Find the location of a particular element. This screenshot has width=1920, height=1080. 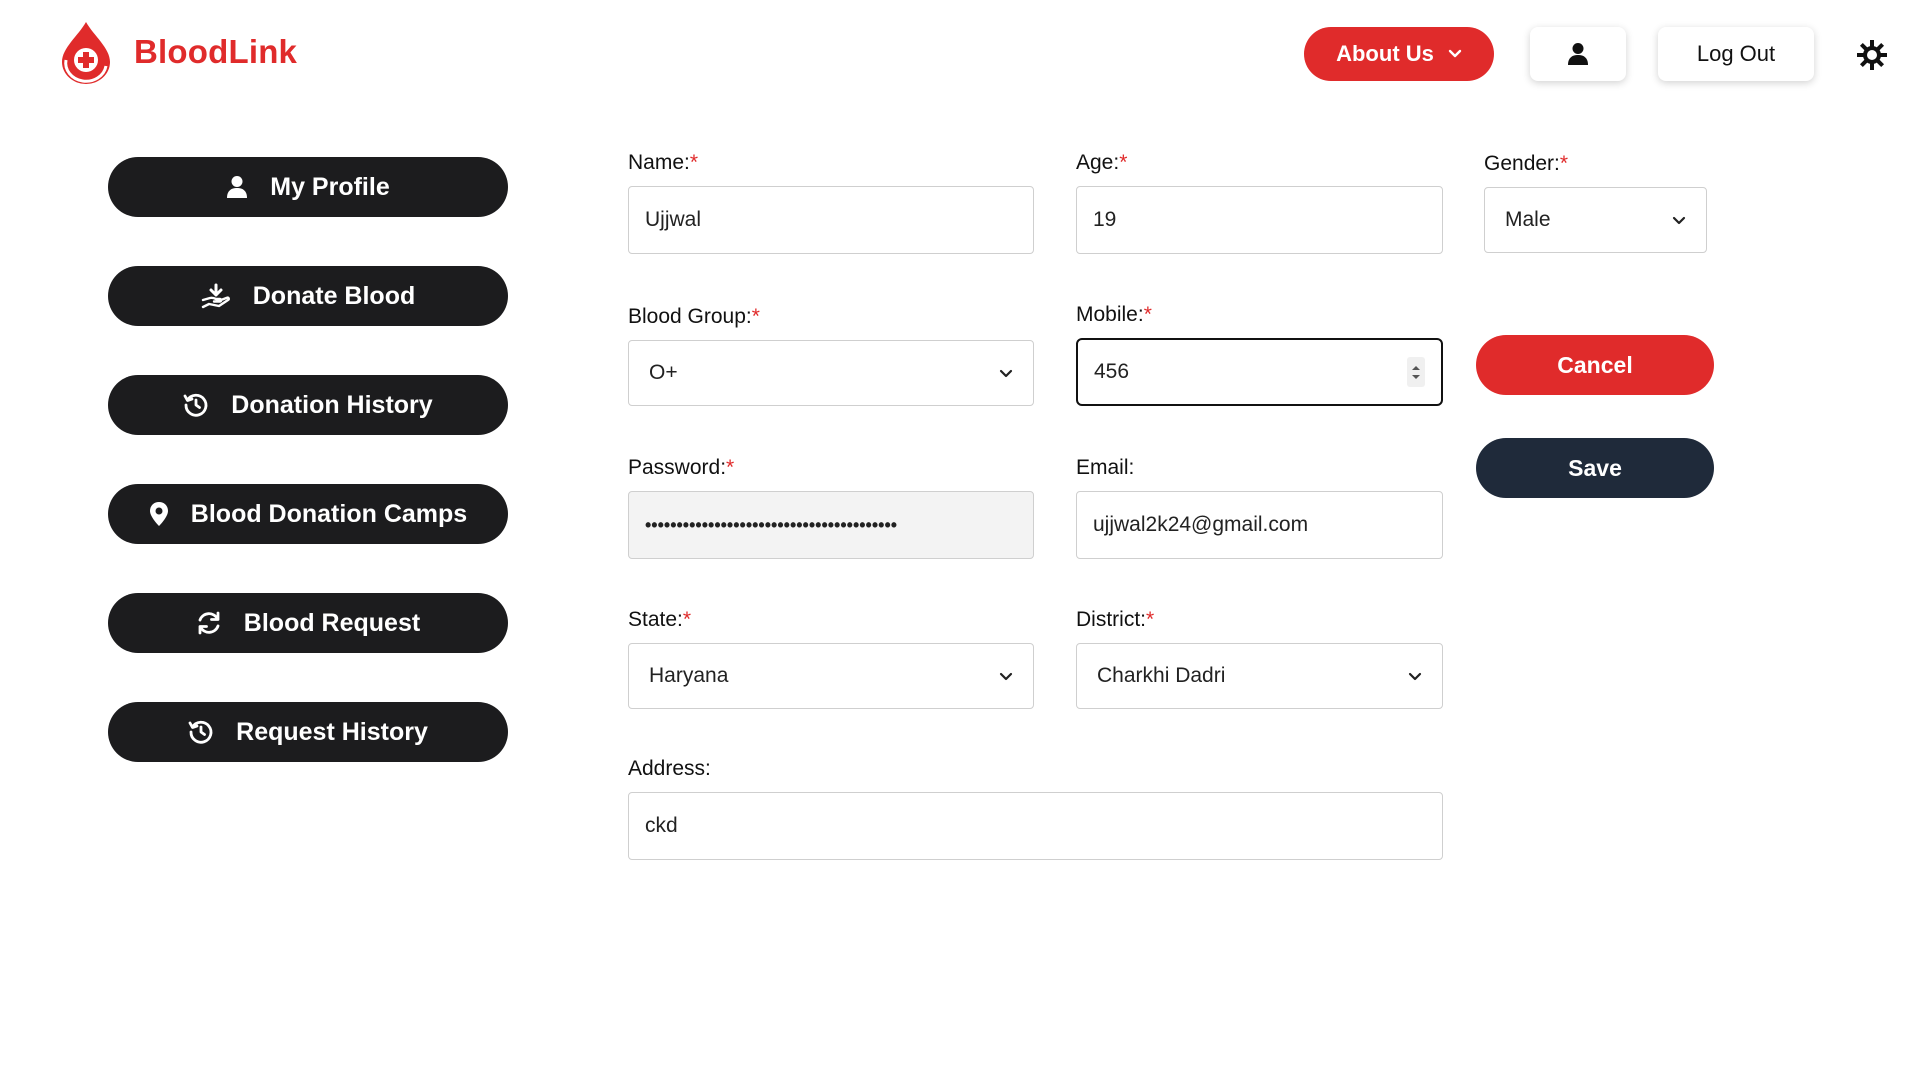

brand-logo: BloodLink is located at coordinates (176, 52).